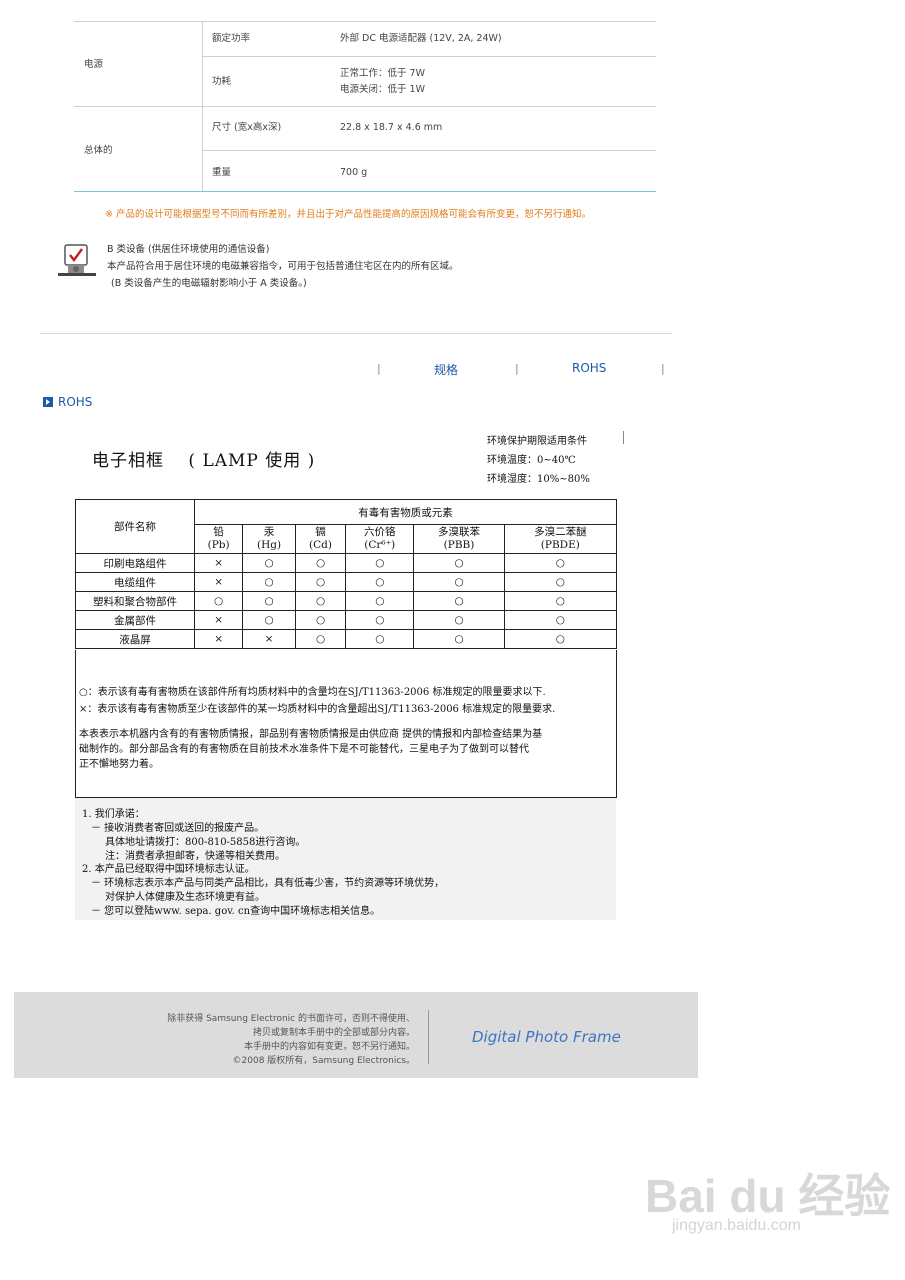 The width and height of the screenshot is (905, 1280). I want to click on substance-name: 镉, so click(320, 532).